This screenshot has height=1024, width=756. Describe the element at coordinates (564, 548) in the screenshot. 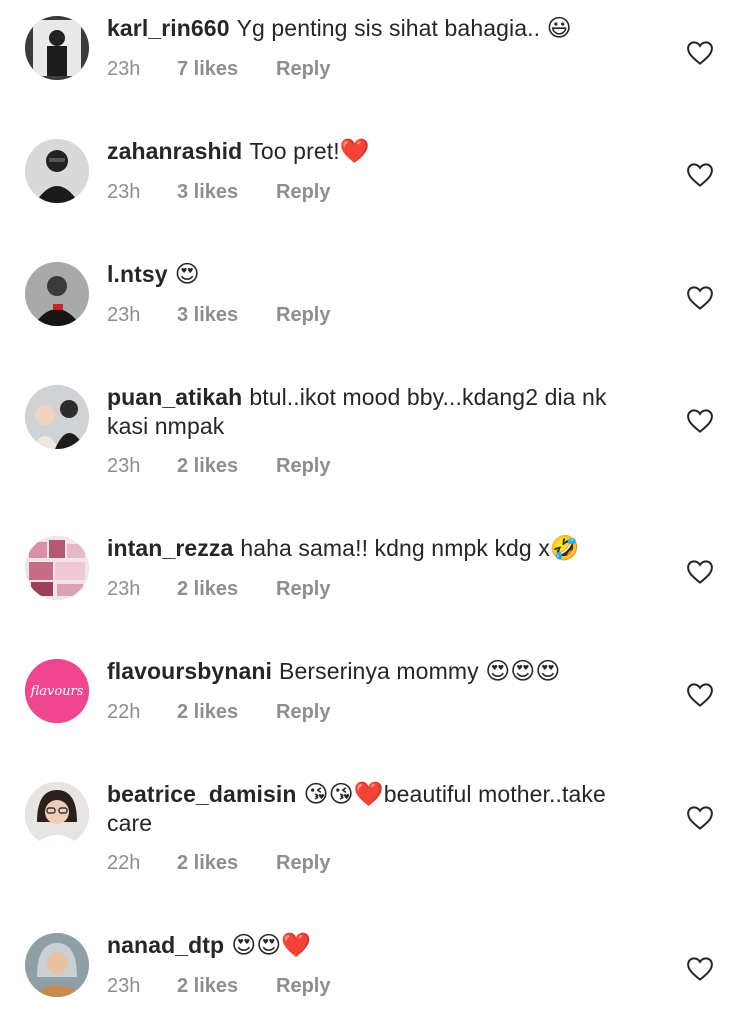

I see `rofl-emoji: 🤣` at that location.